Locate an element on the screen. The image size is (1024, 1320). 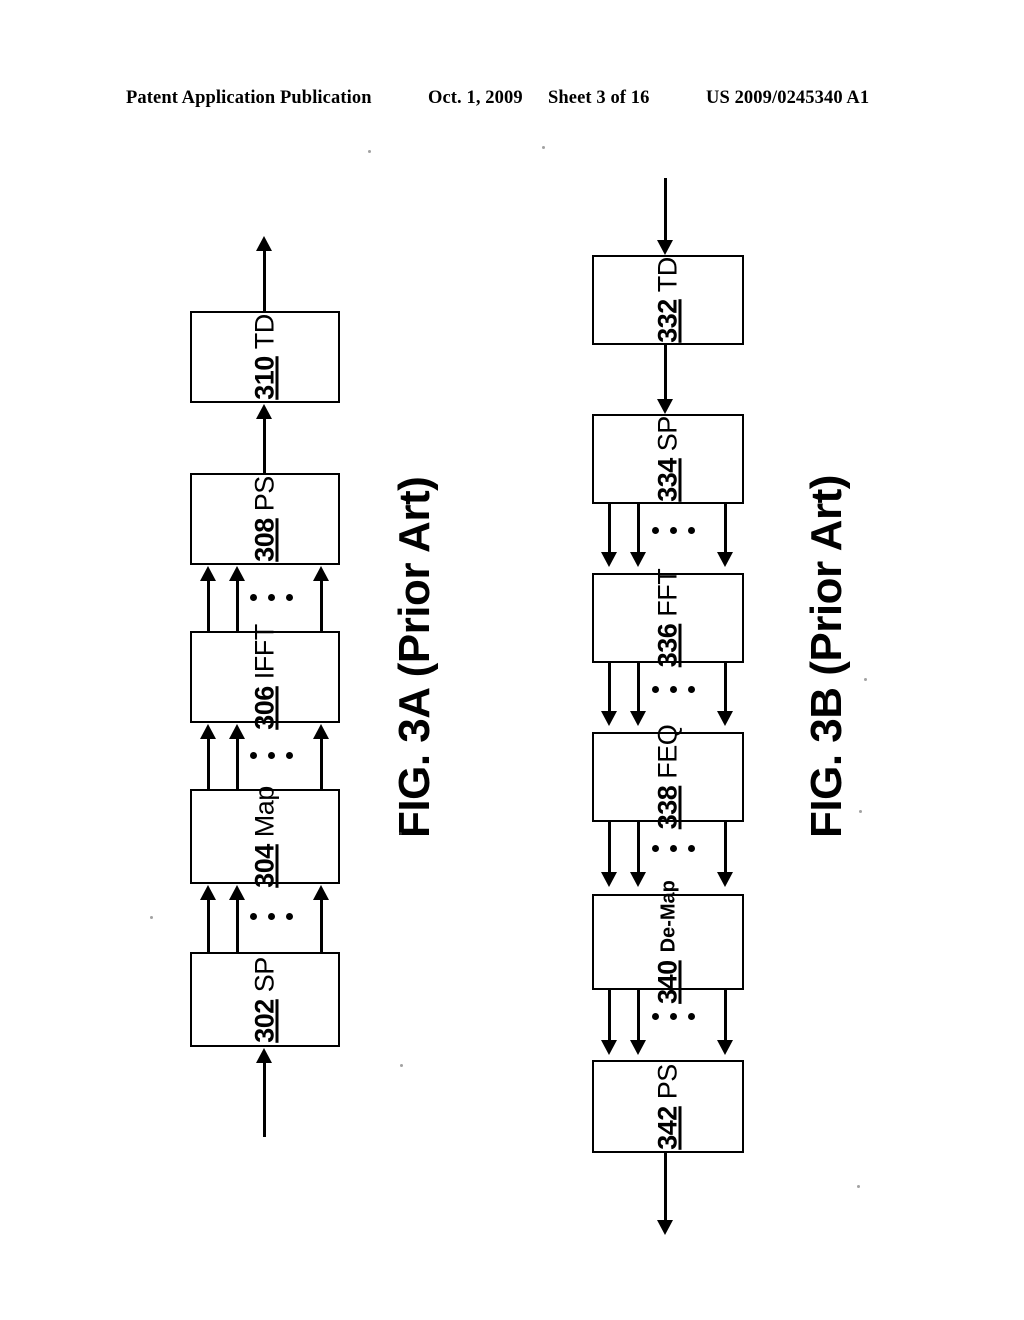
block-308-label: 308 PS is located at coordinates (264, 519).